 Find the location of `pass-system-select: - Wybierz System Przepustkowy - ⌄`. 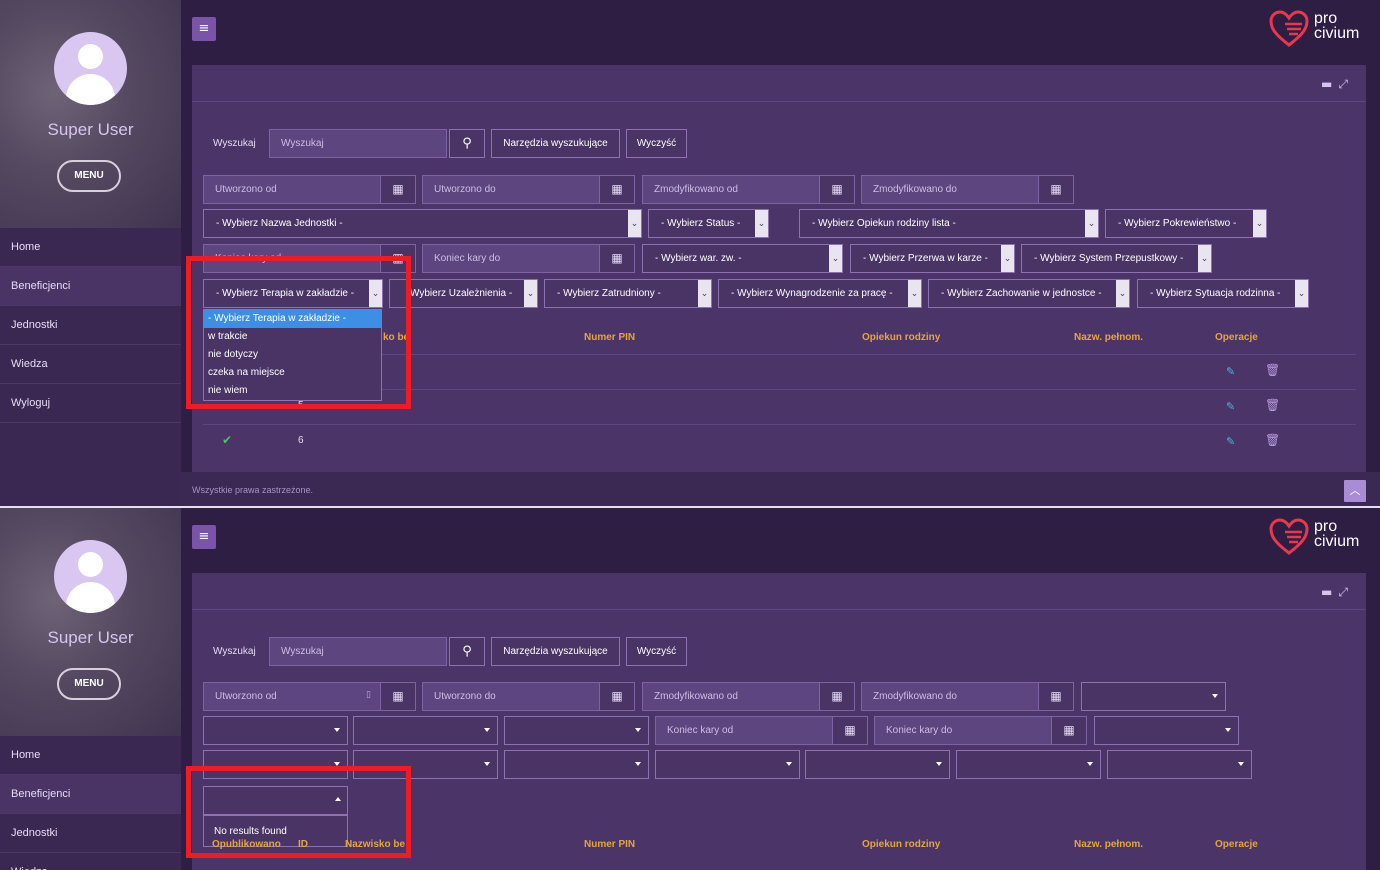

pass-system-select: - Wybierz System Przepustkowy - ⌄ is located at coordinates (1116, 258).